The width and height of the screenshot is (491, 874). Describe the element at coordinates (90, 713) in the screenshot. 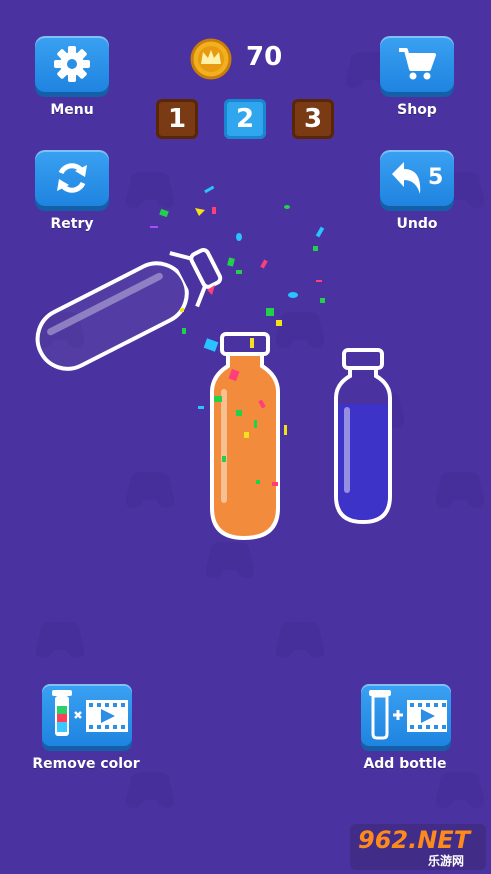

I see `remove-color-icon` at that location.